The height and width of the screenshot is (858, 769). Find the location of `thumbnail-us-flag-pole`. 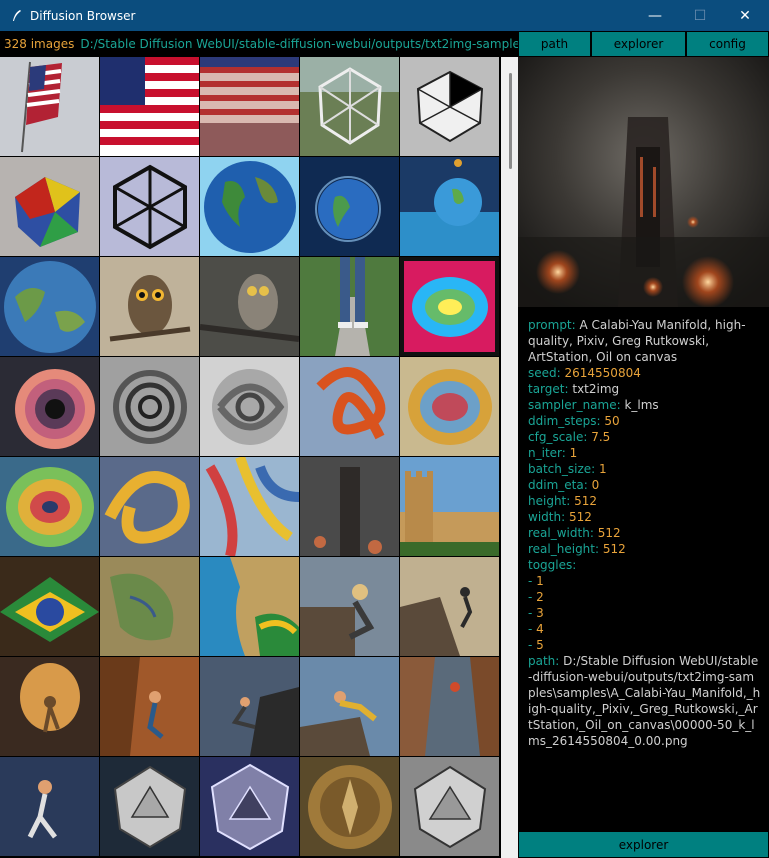

thumbnail-us-flag-pole is located at coordinates (49, 106).